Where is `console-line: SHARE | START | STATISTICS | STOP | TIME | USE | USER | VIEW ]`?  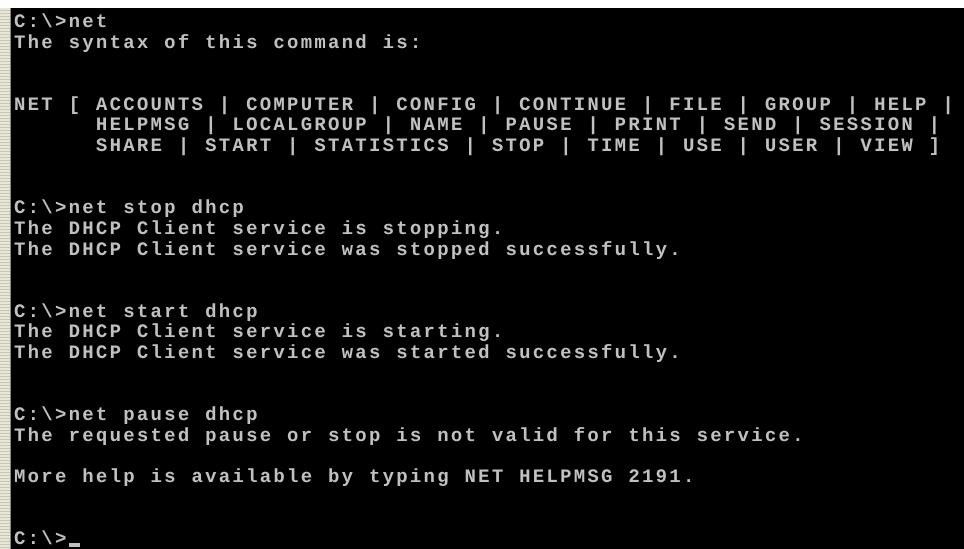 console-line: SHARE | START | STATISTICS | STOP | TIME | USE | USER | VIEW ] is located at coordinates (519, 146).